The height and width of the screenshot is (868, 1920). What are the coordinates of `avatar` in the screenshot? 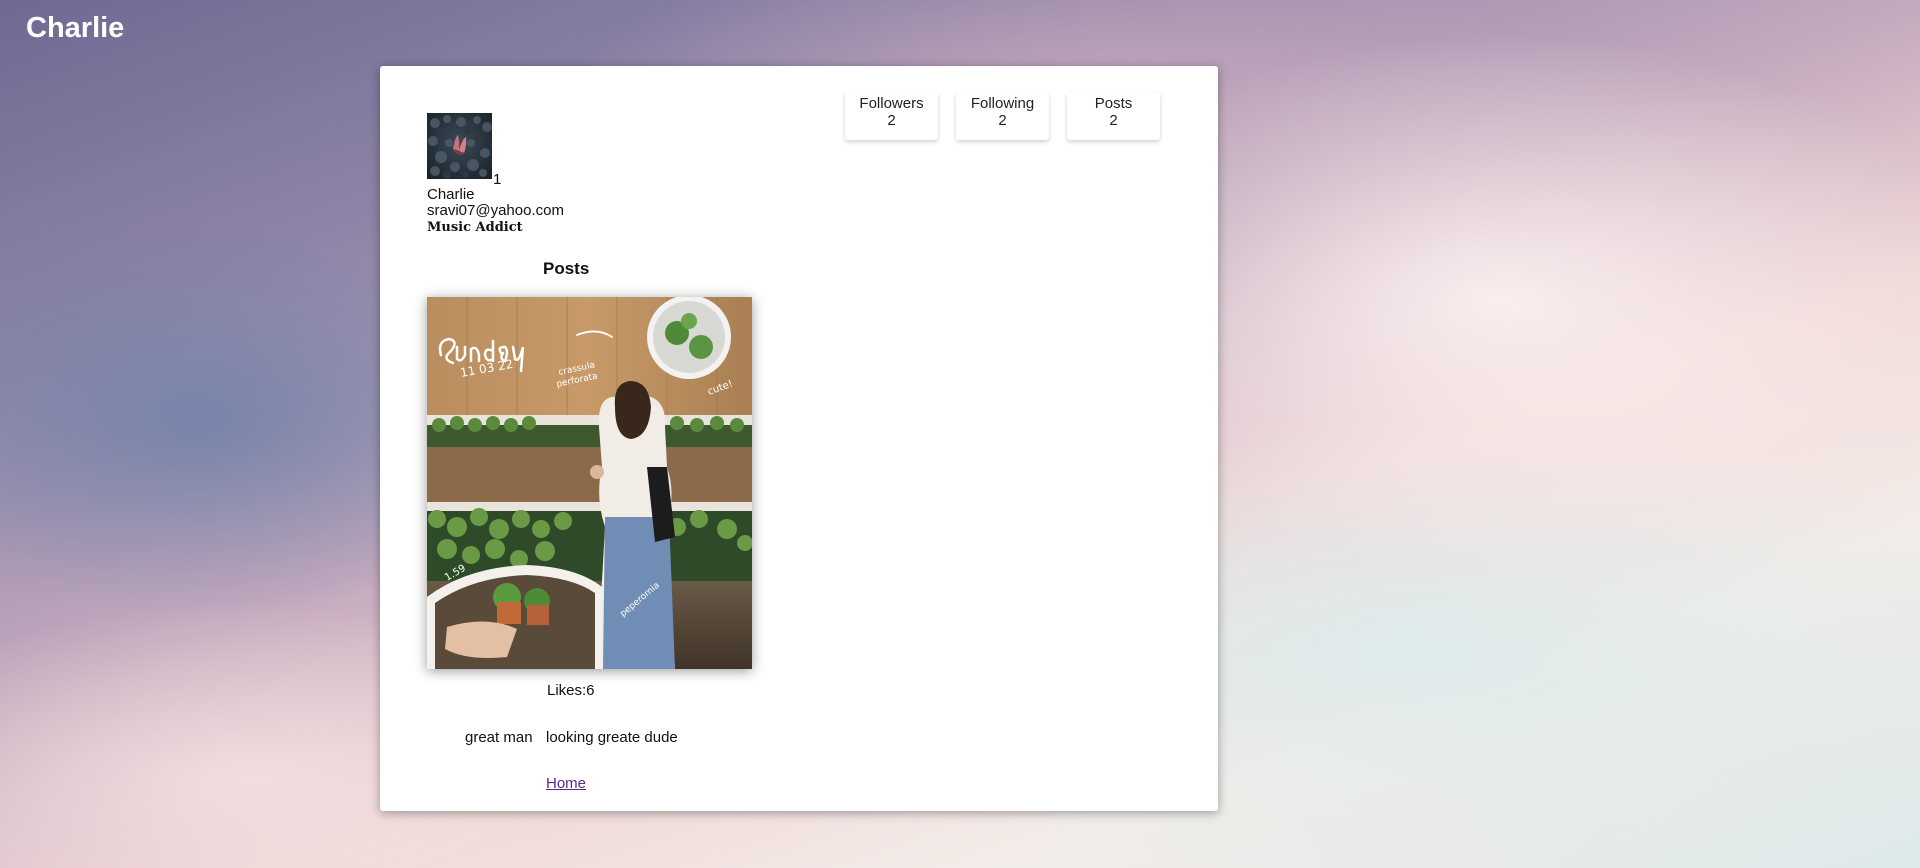 It's located at (459, 146).